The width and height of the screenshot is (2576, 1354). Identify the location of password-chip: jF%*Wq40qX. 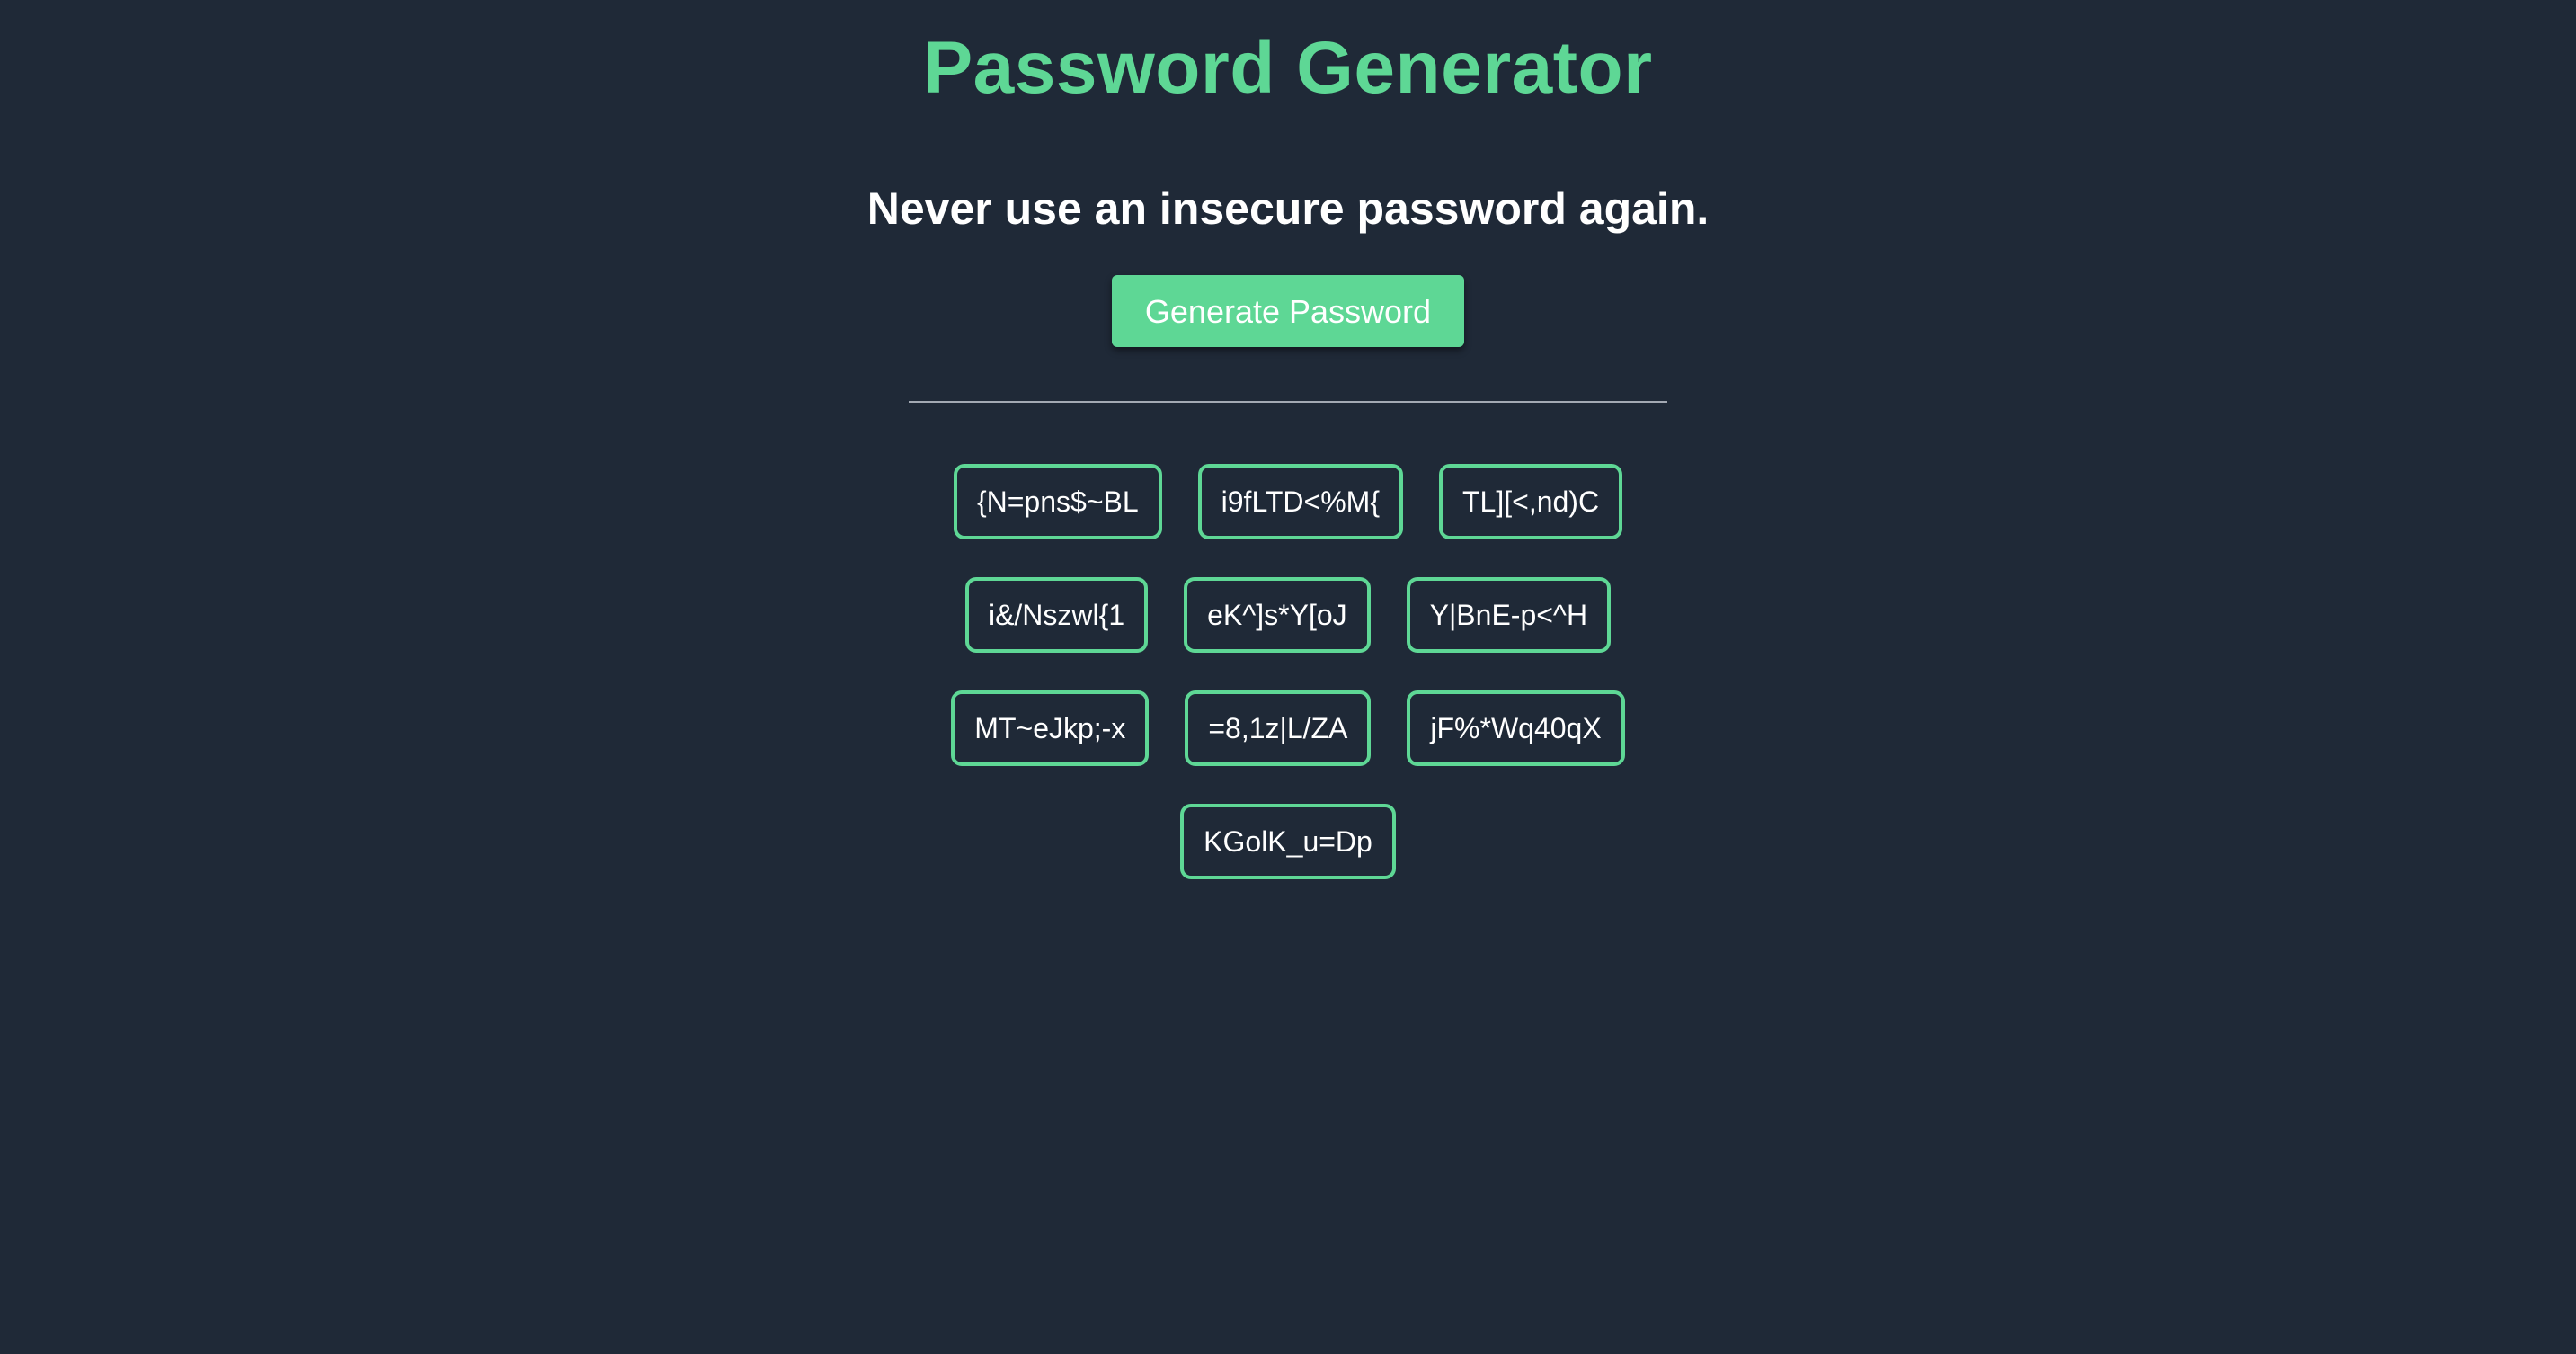
(1516, 728).